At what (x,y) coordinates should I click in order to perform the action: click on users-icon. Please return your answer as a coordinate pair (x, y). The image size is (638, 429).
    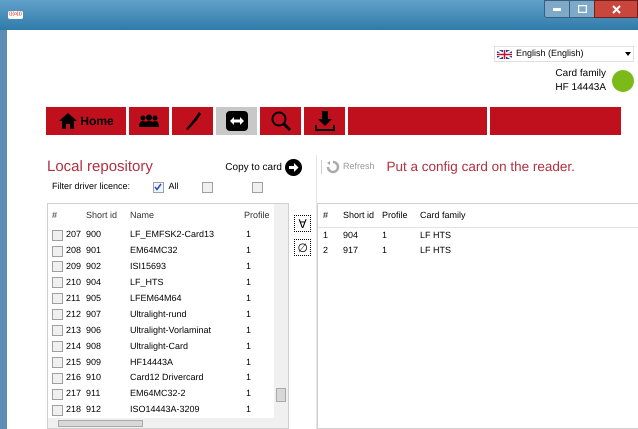
    Looking at the image, I should click on (149, 121).